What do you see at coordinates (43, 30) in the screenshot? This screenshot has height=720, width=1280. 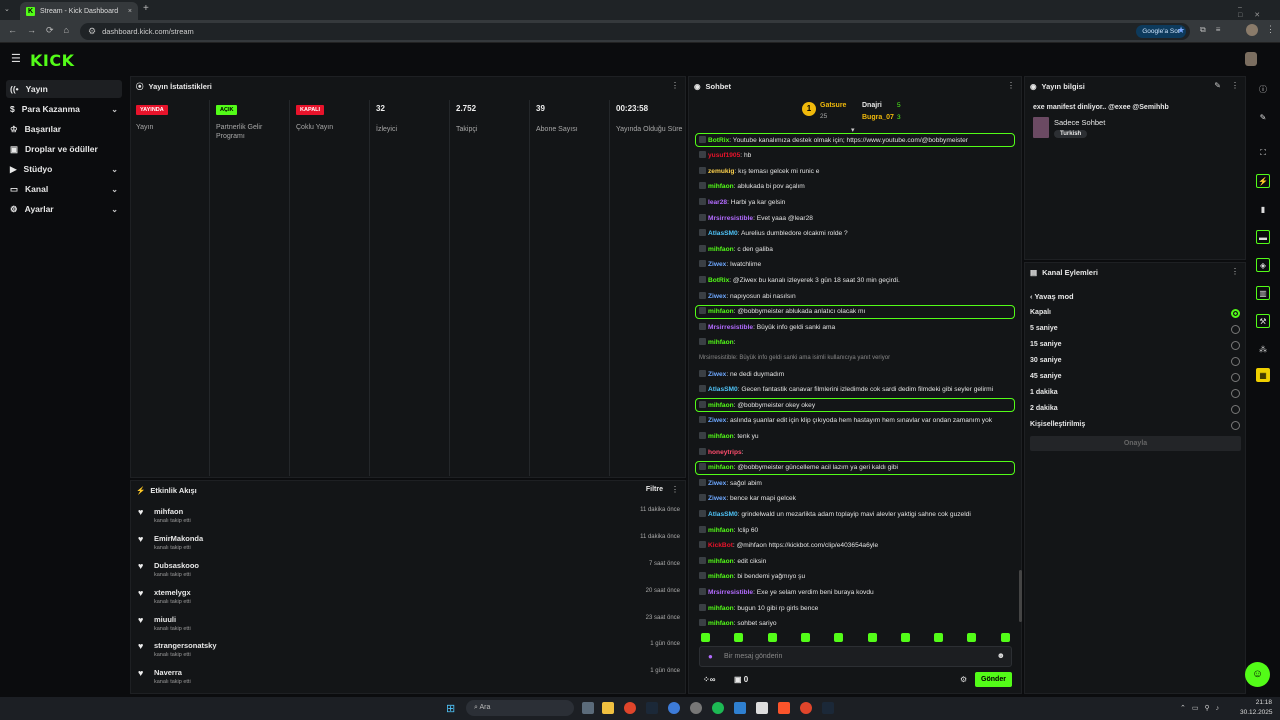 I see `nav-buttons: ←→⟳⌂` at bounding box center [43, 30].